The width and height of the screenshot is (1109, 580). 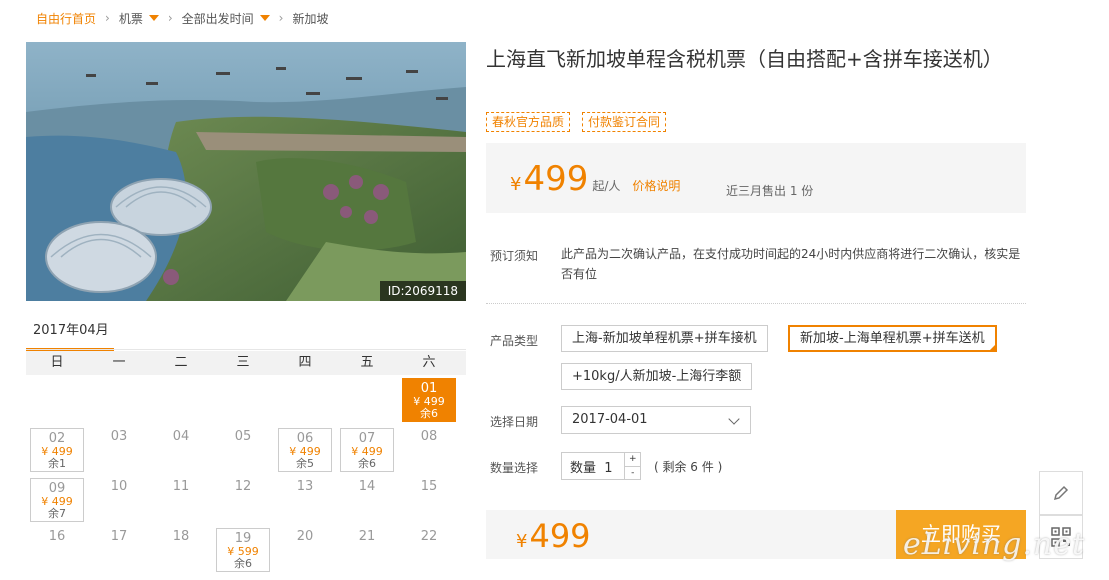 What do you see at coordinates (560, 536) in the screenshot?
I see `bottom-price-amount: 499` at bounding box center [560, 536].